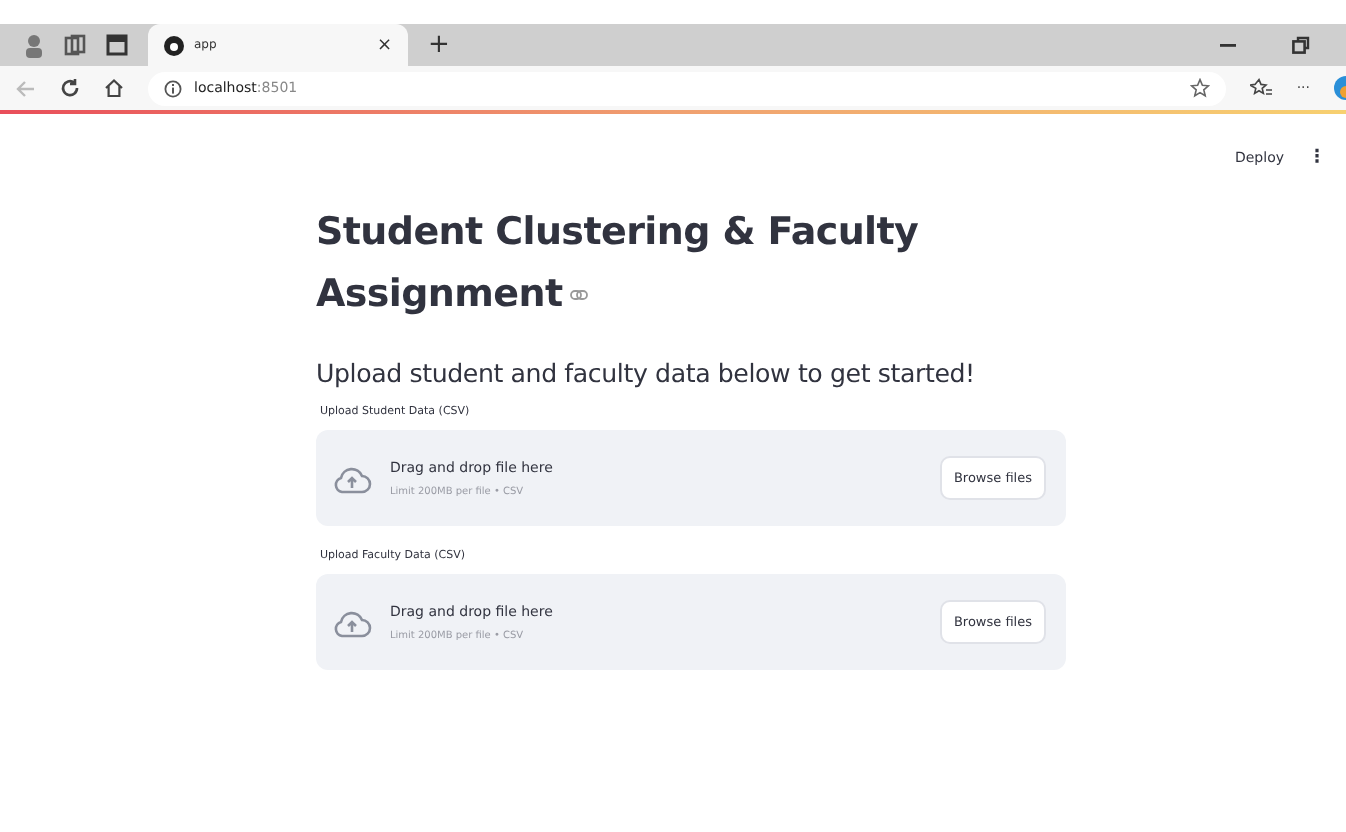 The width and height of the screenshot is (1346, 832). What do you see at coordinates (114, 88) in the screenshot?
I see `home-icon` at bounding box center [114, 88].